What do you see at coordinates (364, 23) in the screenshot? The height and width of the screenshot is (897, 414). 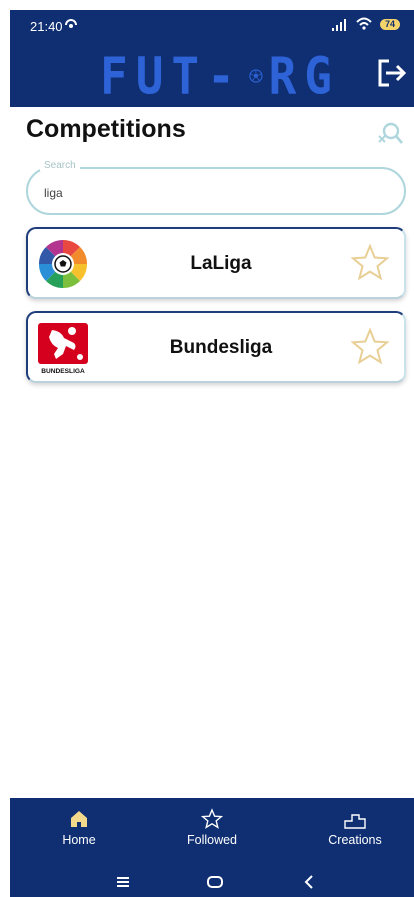 I see `wifi-icon` at bounding box center [364, 23].